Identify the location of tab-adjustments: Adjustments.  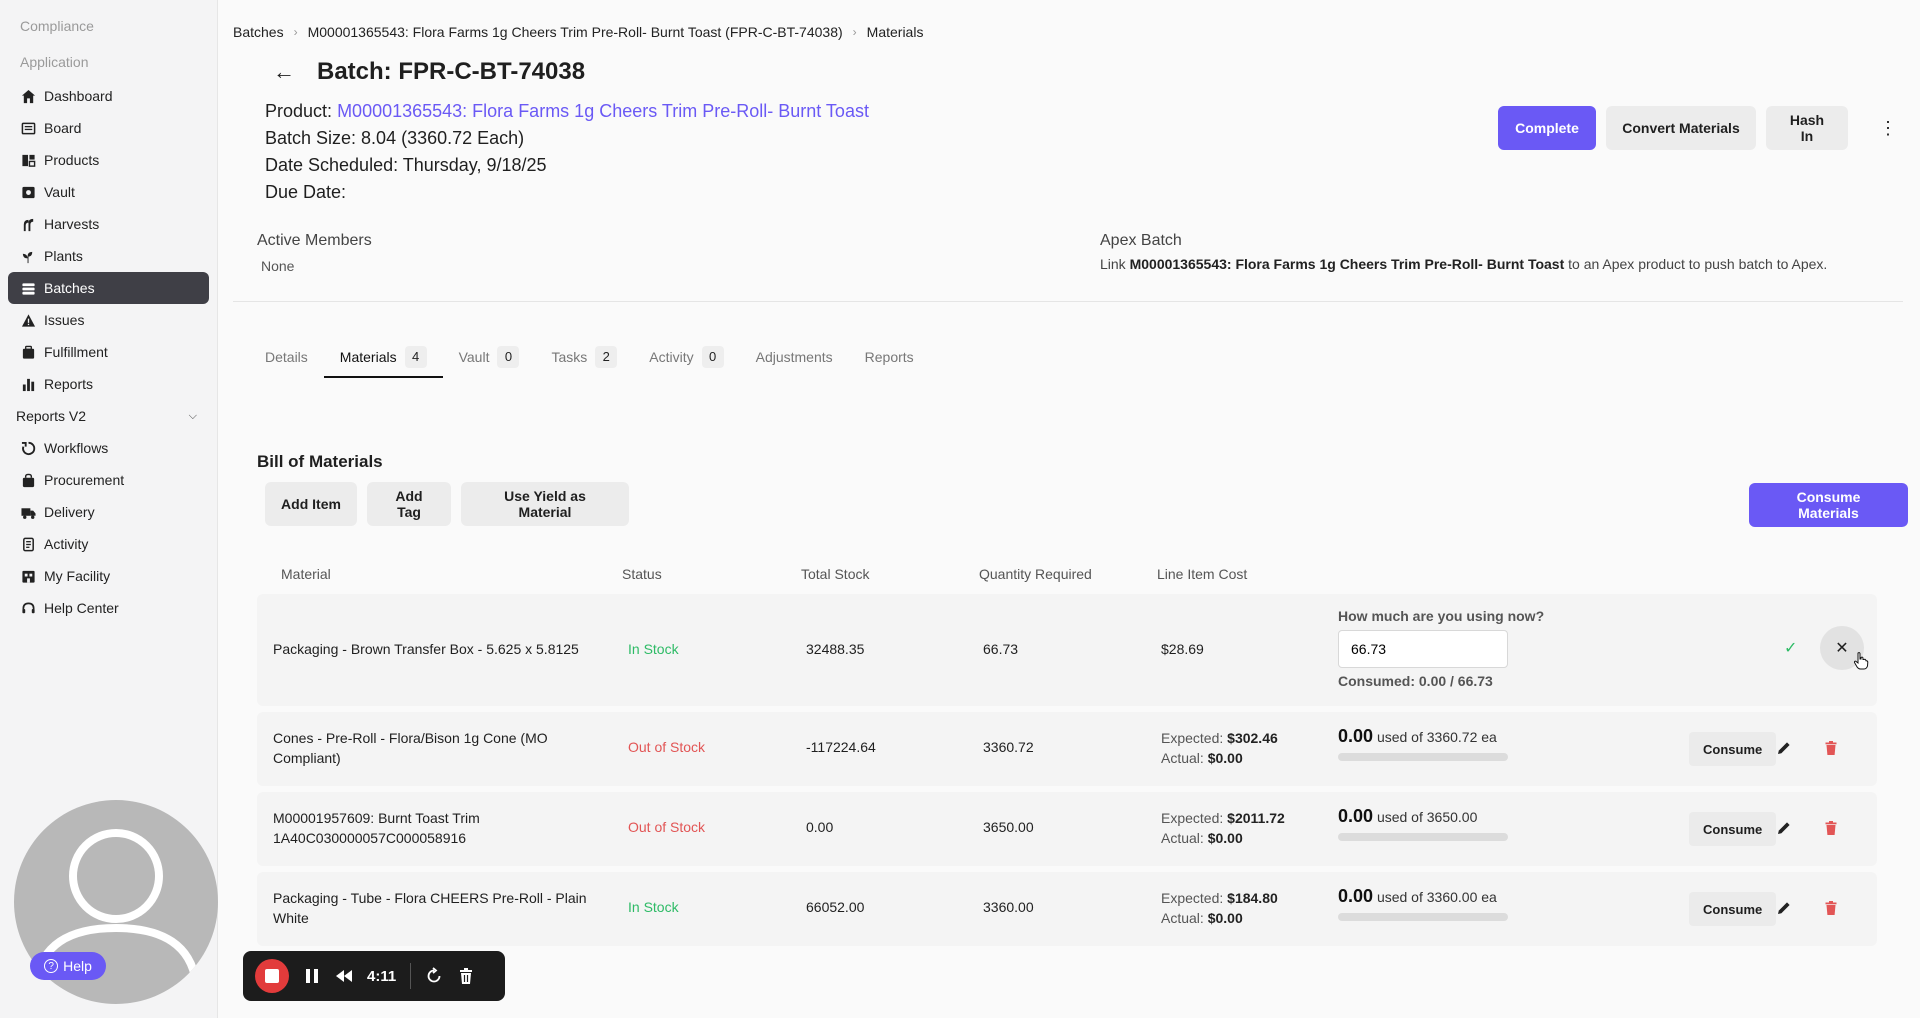
(794, 360).